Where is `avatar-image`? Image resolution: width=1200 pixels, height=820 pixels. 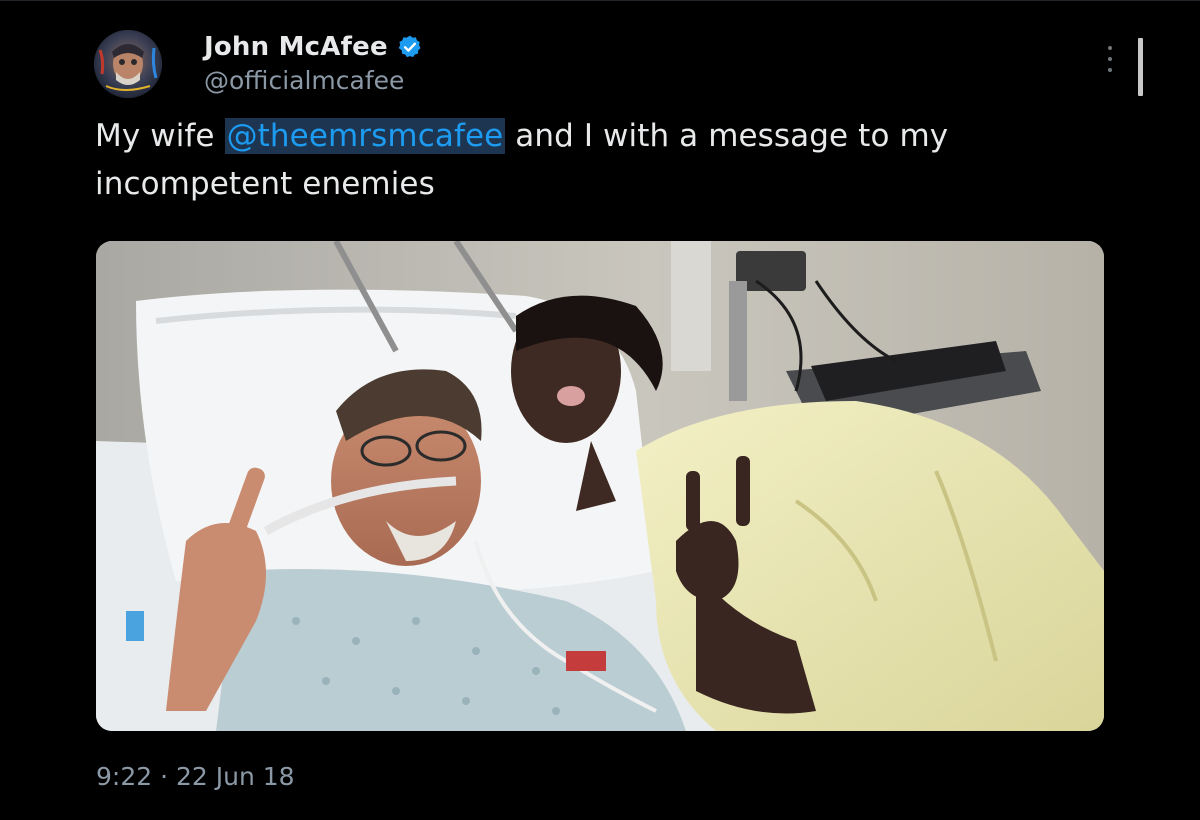 avatar-image is located at coordinates (128, 64).